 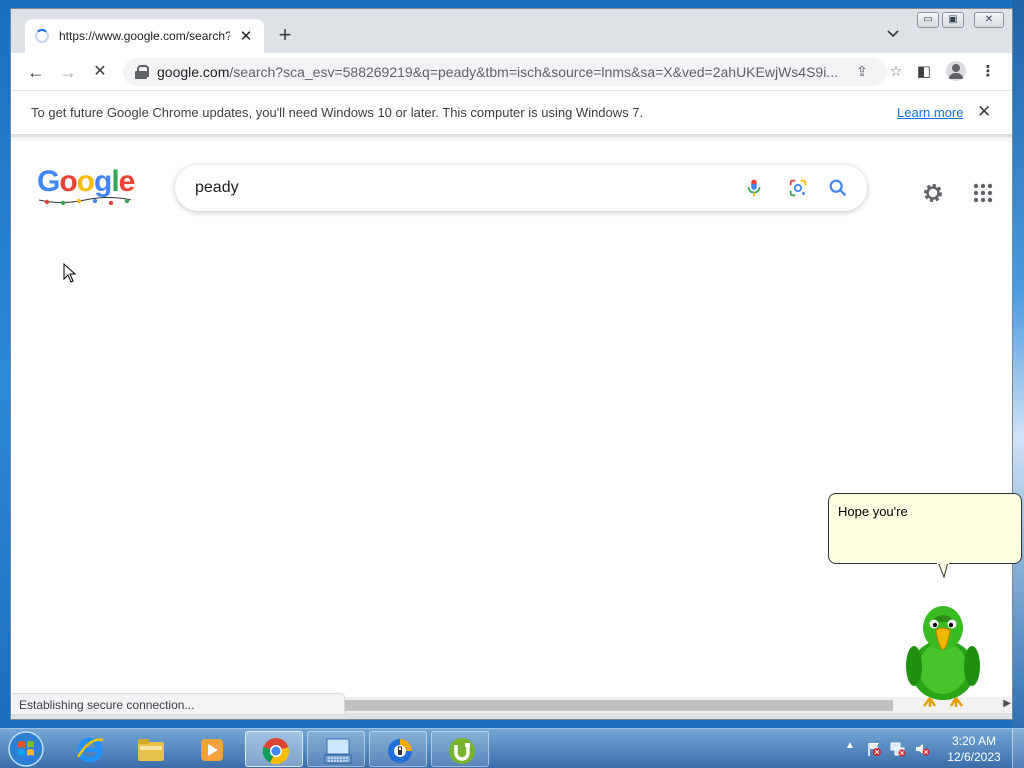 I want to click on folder-icon, so click(x=151, y=750).